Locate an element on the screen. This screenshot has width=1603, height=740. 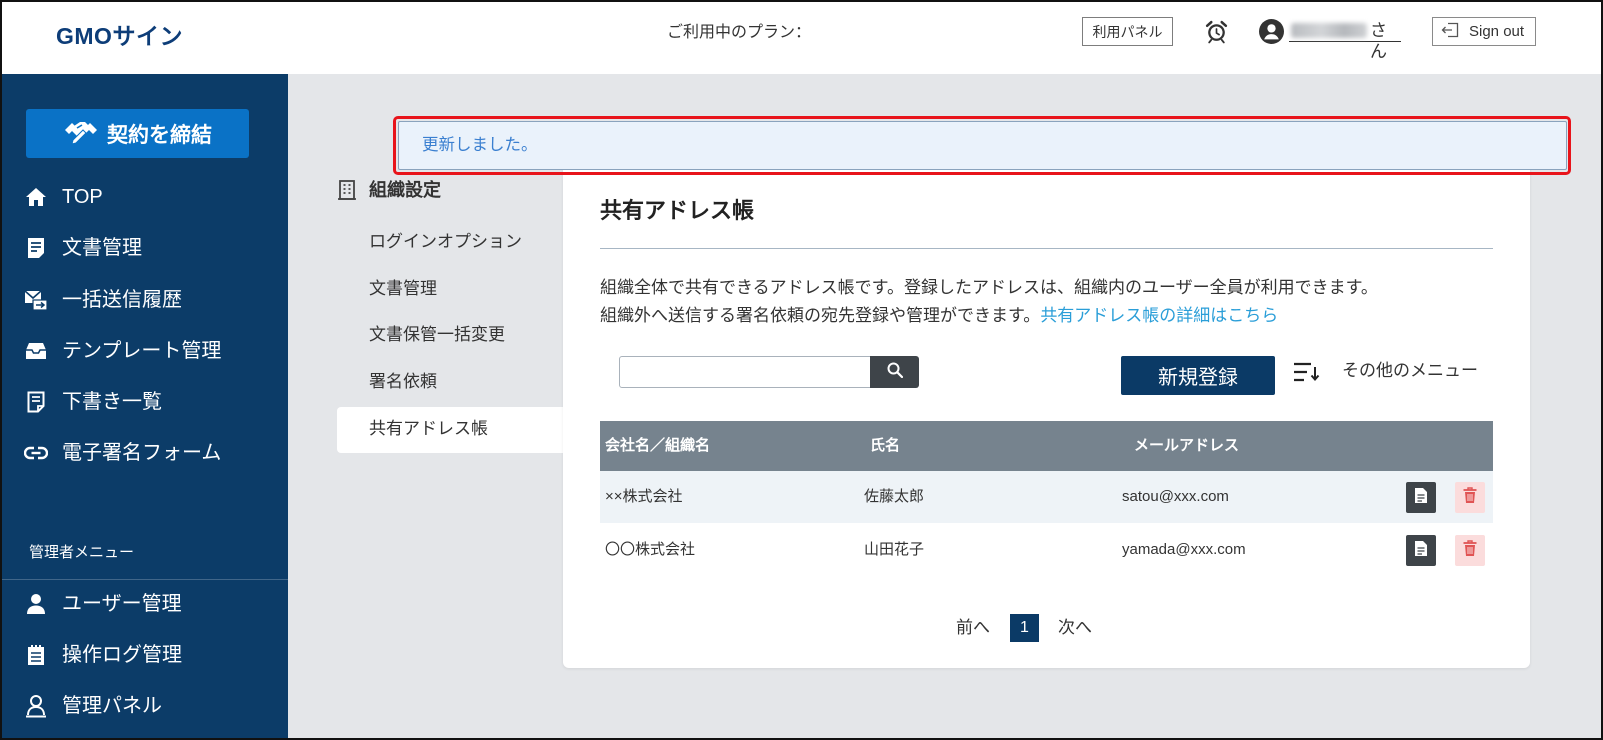
details-link: 共有アドレス帳の詳細はこちら is located at coordinates (1159, 315).